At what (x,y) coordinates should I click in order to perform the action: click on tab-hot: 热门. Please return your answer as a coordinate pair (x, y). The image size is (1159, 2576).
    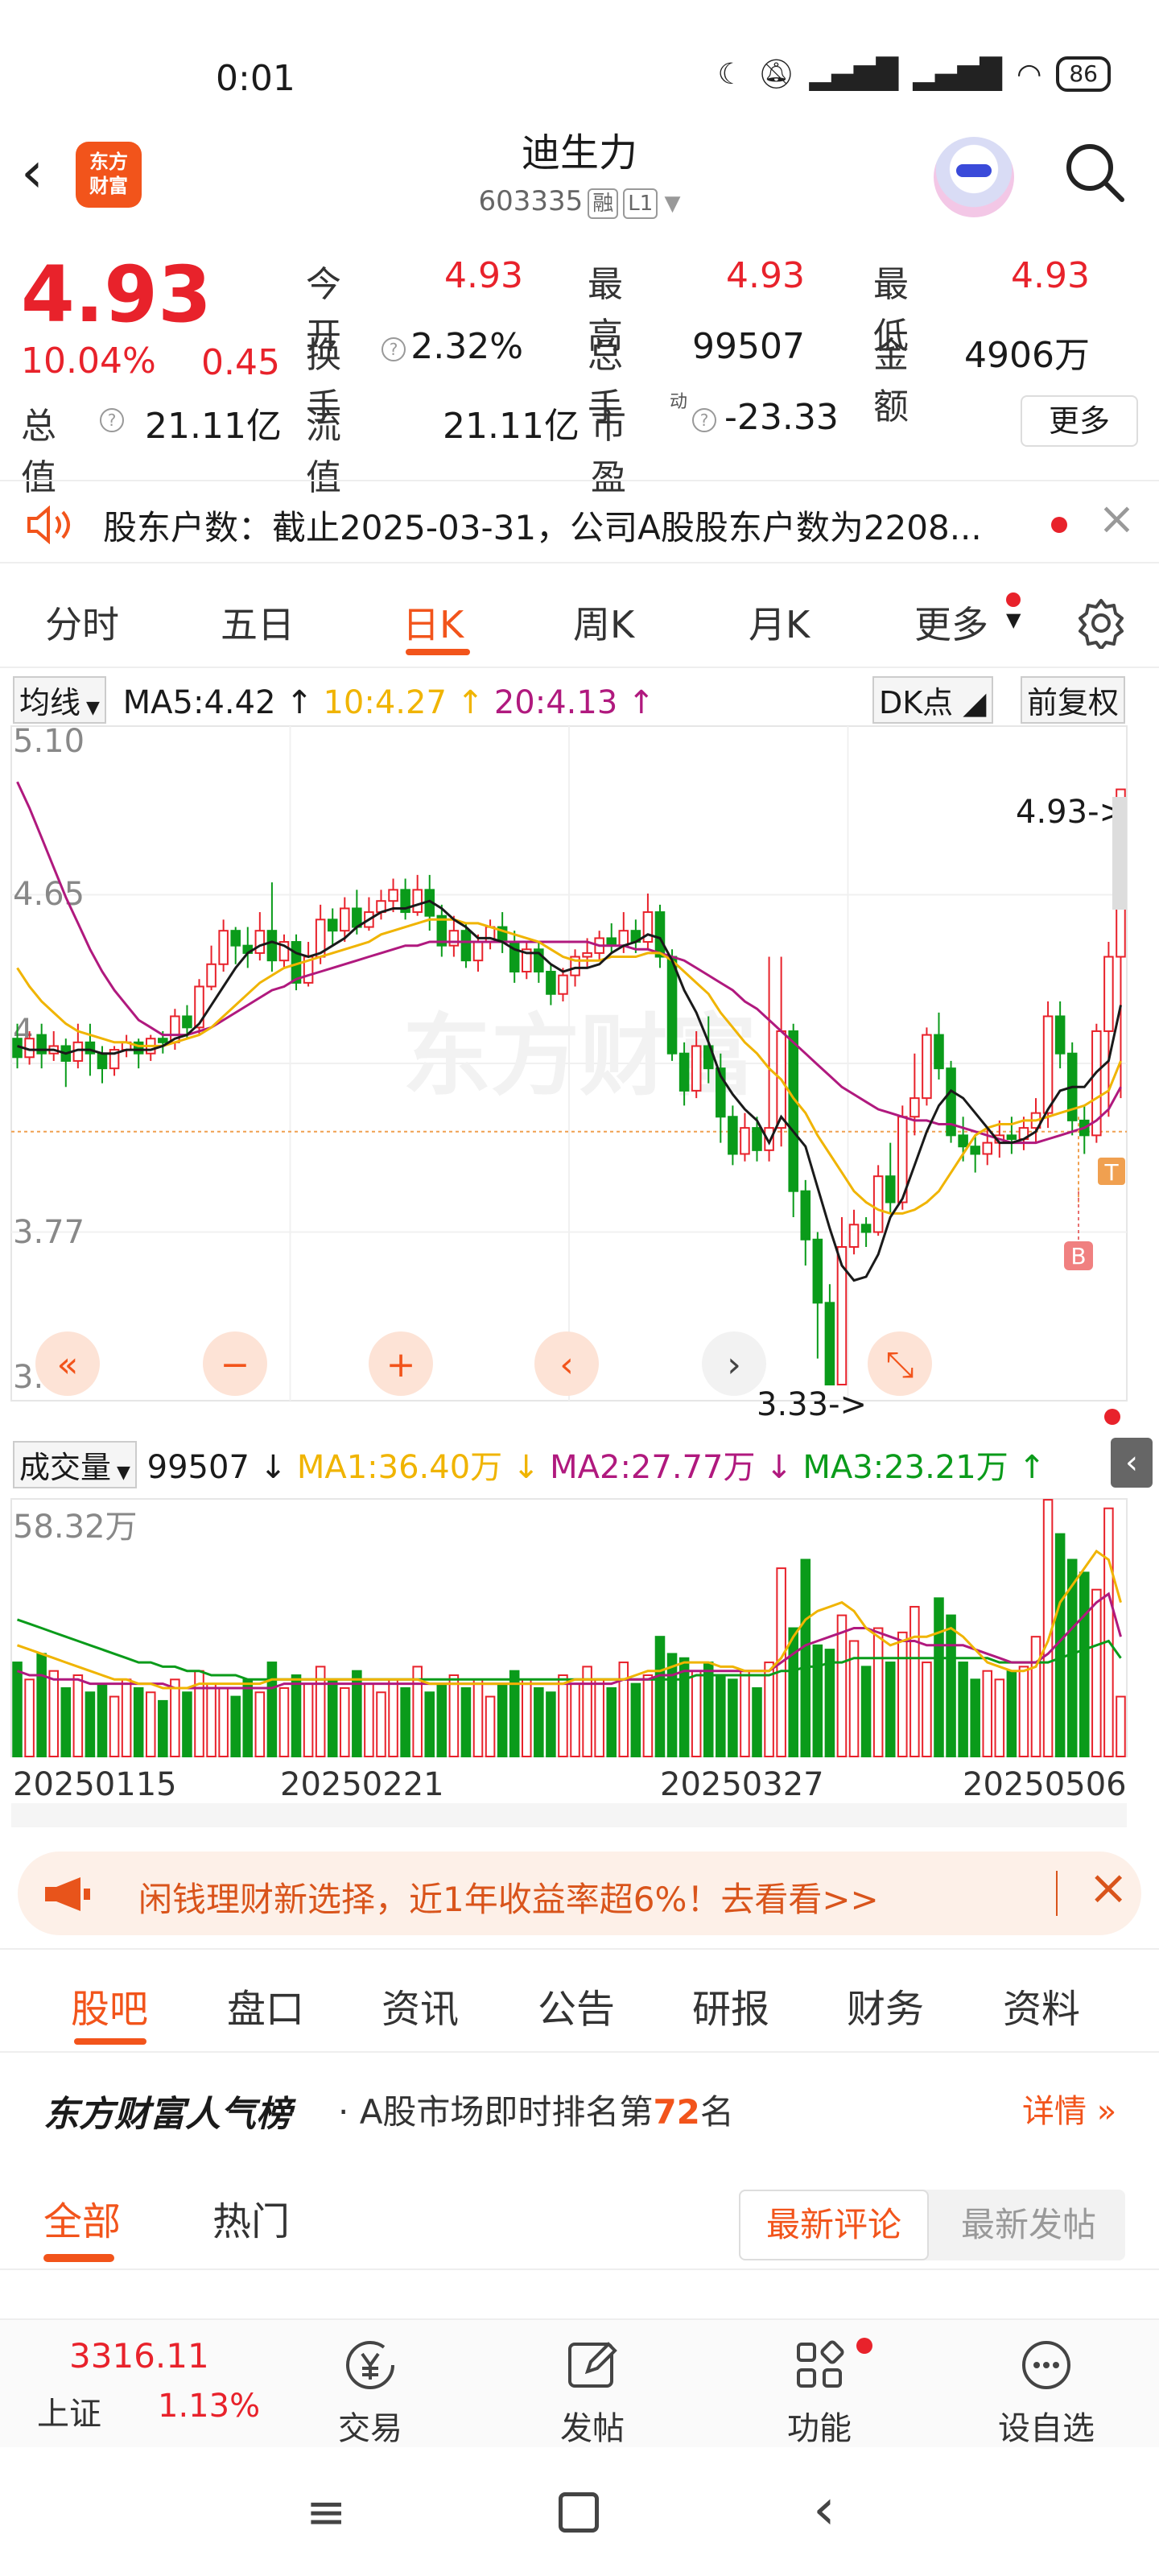
    Looking at the image, I should click on (251, 2218).